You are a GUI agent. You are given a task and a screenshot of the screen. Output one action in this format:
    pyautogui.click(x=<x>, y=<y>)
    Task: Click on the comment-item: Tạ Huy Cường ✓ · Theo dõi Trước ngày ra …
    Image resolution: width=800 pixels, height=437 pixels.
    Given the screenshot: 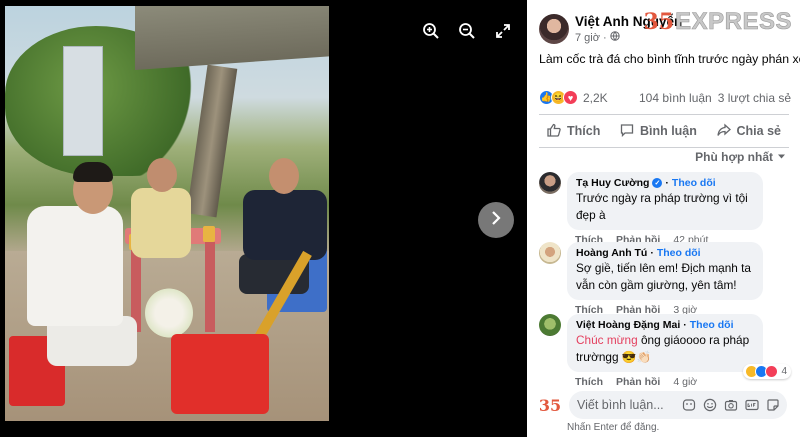 What is the action you would take?
    pyautogui.click(x=651, y=209)
    